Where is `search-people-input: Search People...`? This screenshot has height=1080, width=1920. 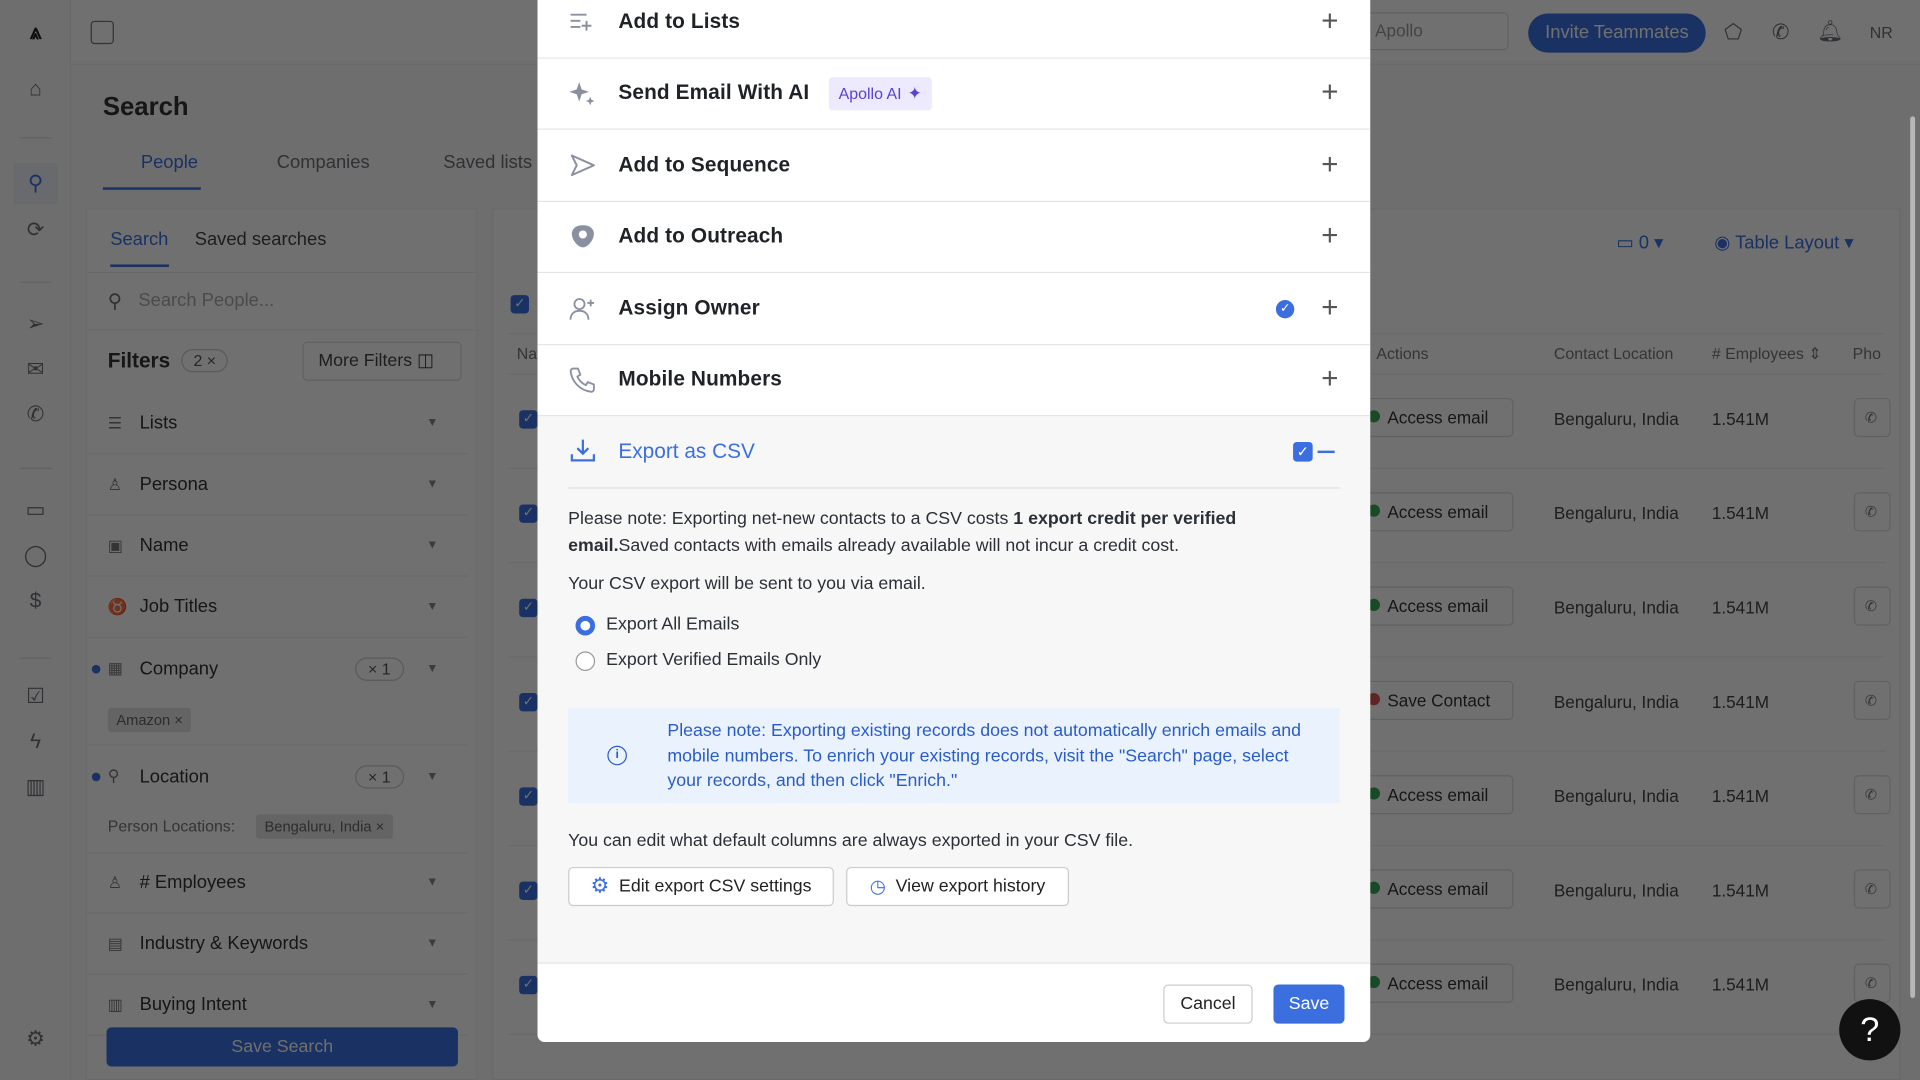 search-people-input: Search People... is located at coordinates (206, 300).